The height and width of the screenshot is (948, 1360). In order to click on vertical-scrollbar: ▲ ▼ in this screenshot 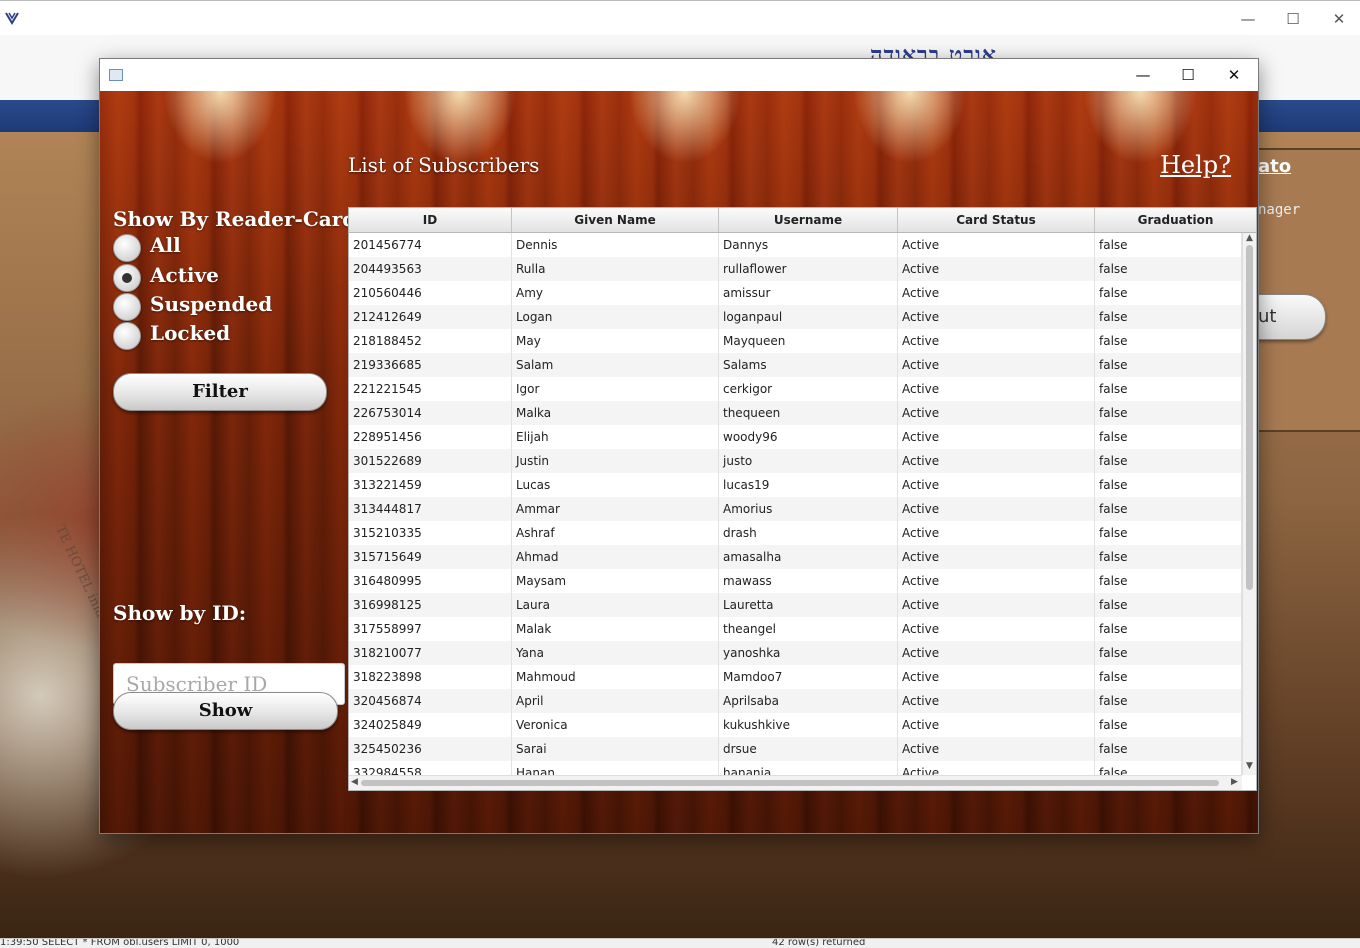, I will do `click(1249, 504)`.